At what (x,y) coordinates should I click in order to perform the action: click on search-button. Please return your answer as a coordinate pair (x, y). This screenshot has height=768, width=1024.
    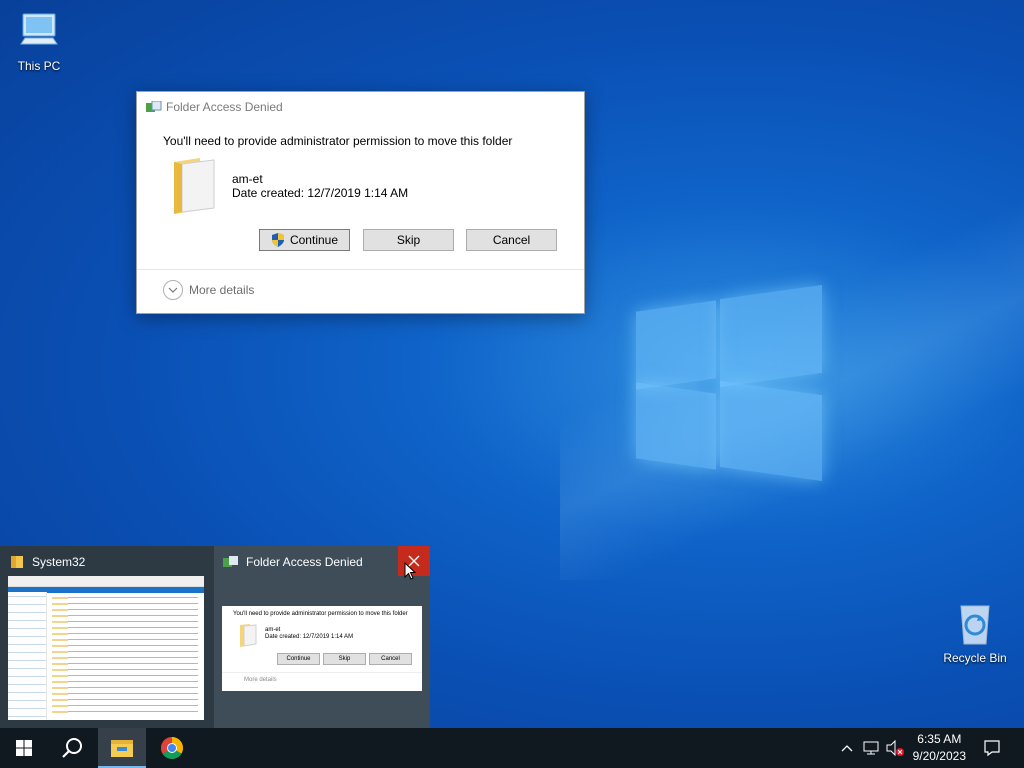
    Looking at the image, I should click on (72, 748).